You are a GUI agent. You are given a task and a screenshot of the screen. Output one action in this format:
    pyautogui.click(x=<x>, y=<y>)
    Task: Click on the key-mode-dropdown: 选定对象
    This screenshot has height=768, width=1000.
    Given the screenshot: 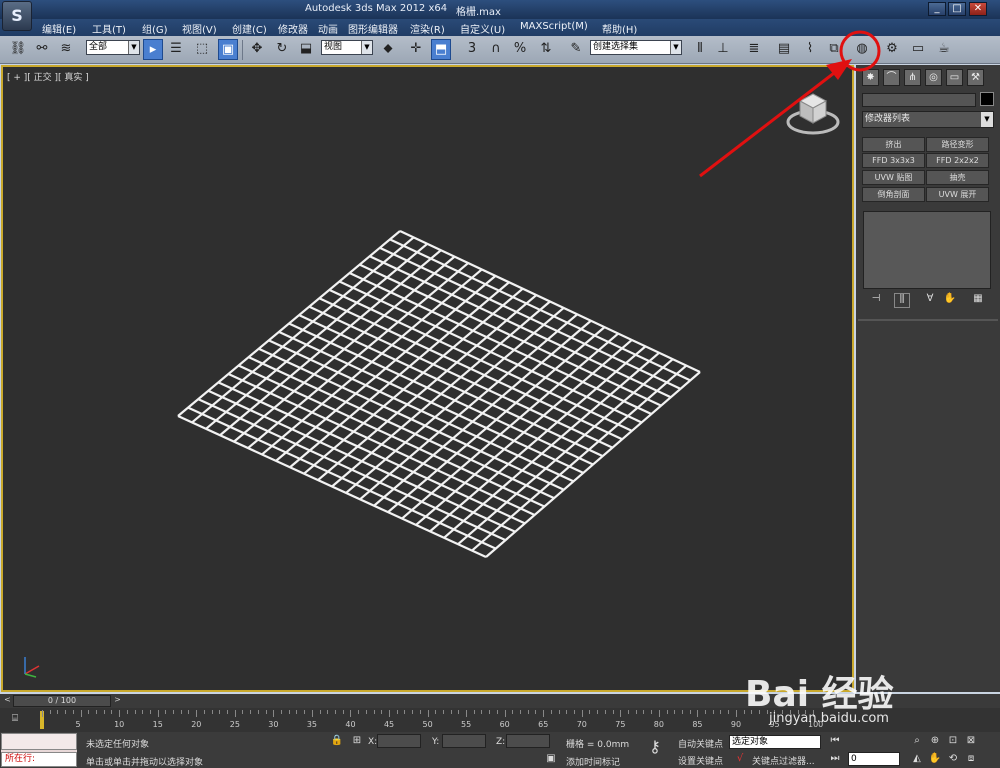 What is the action you would take?
    pyautogui.click(x=775, y=742)
    